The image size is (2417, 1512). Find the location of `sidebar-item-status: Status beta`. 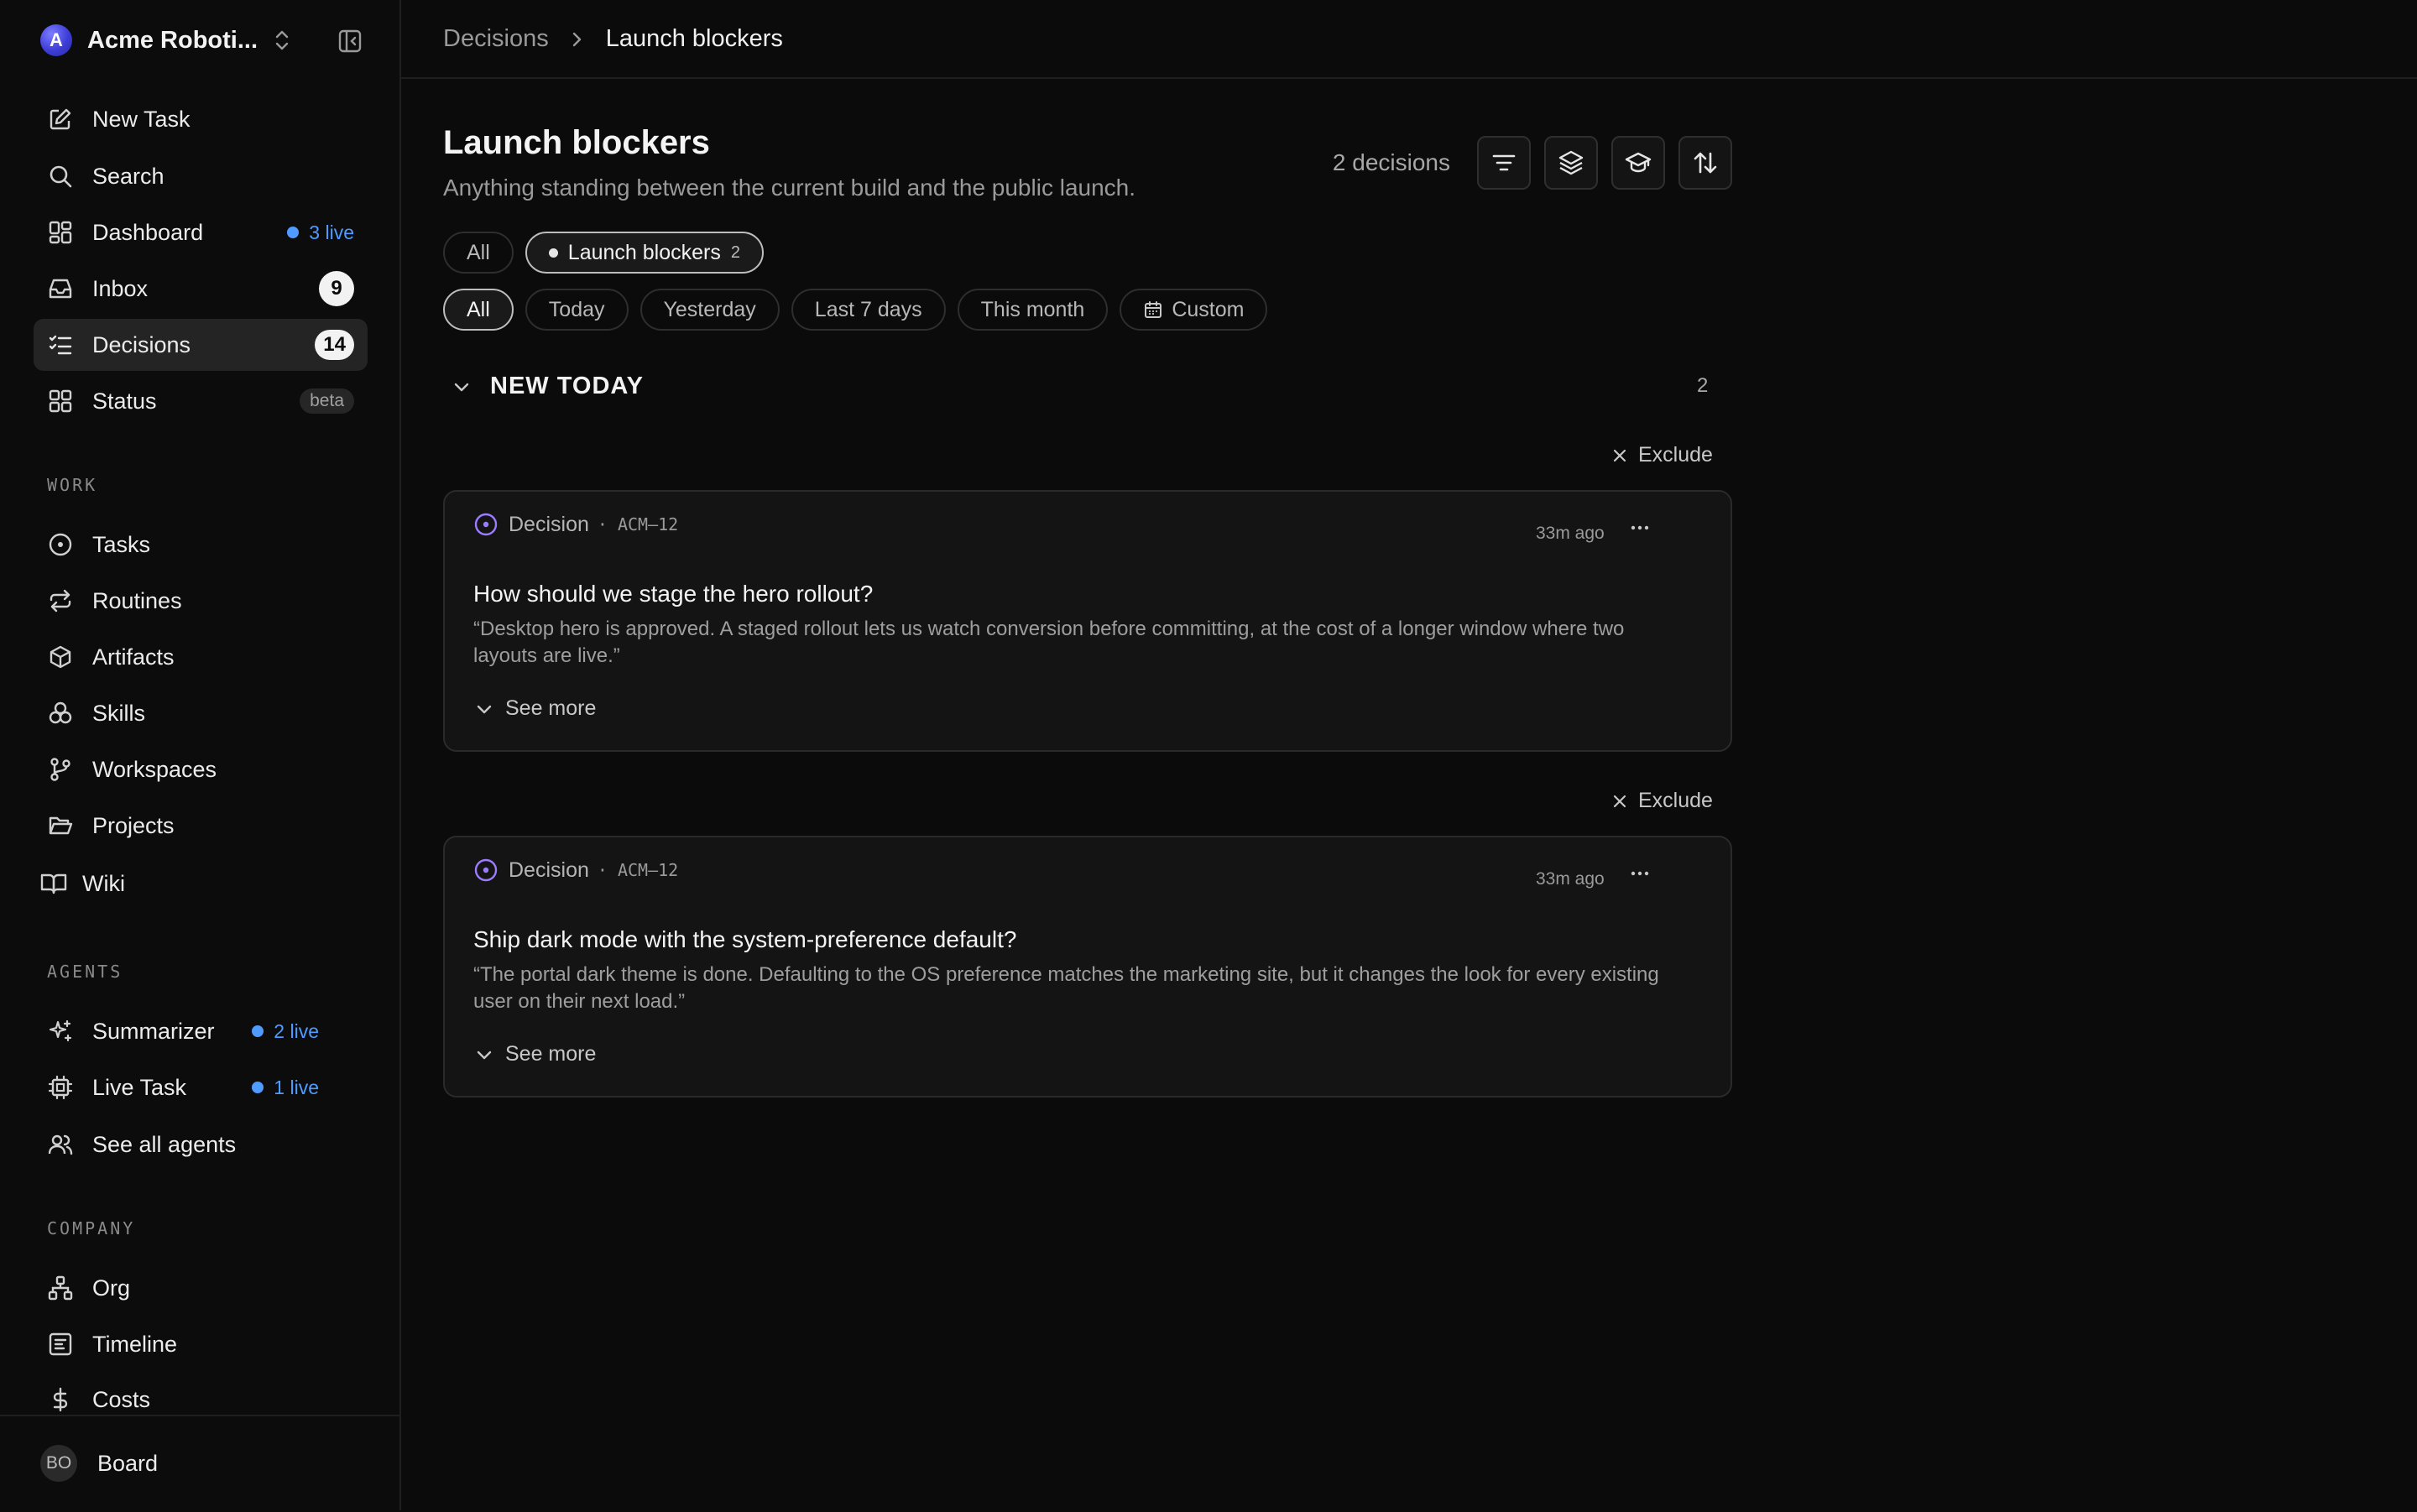

sidebar-item-status: Status beta is located at coordinates (201, 401).